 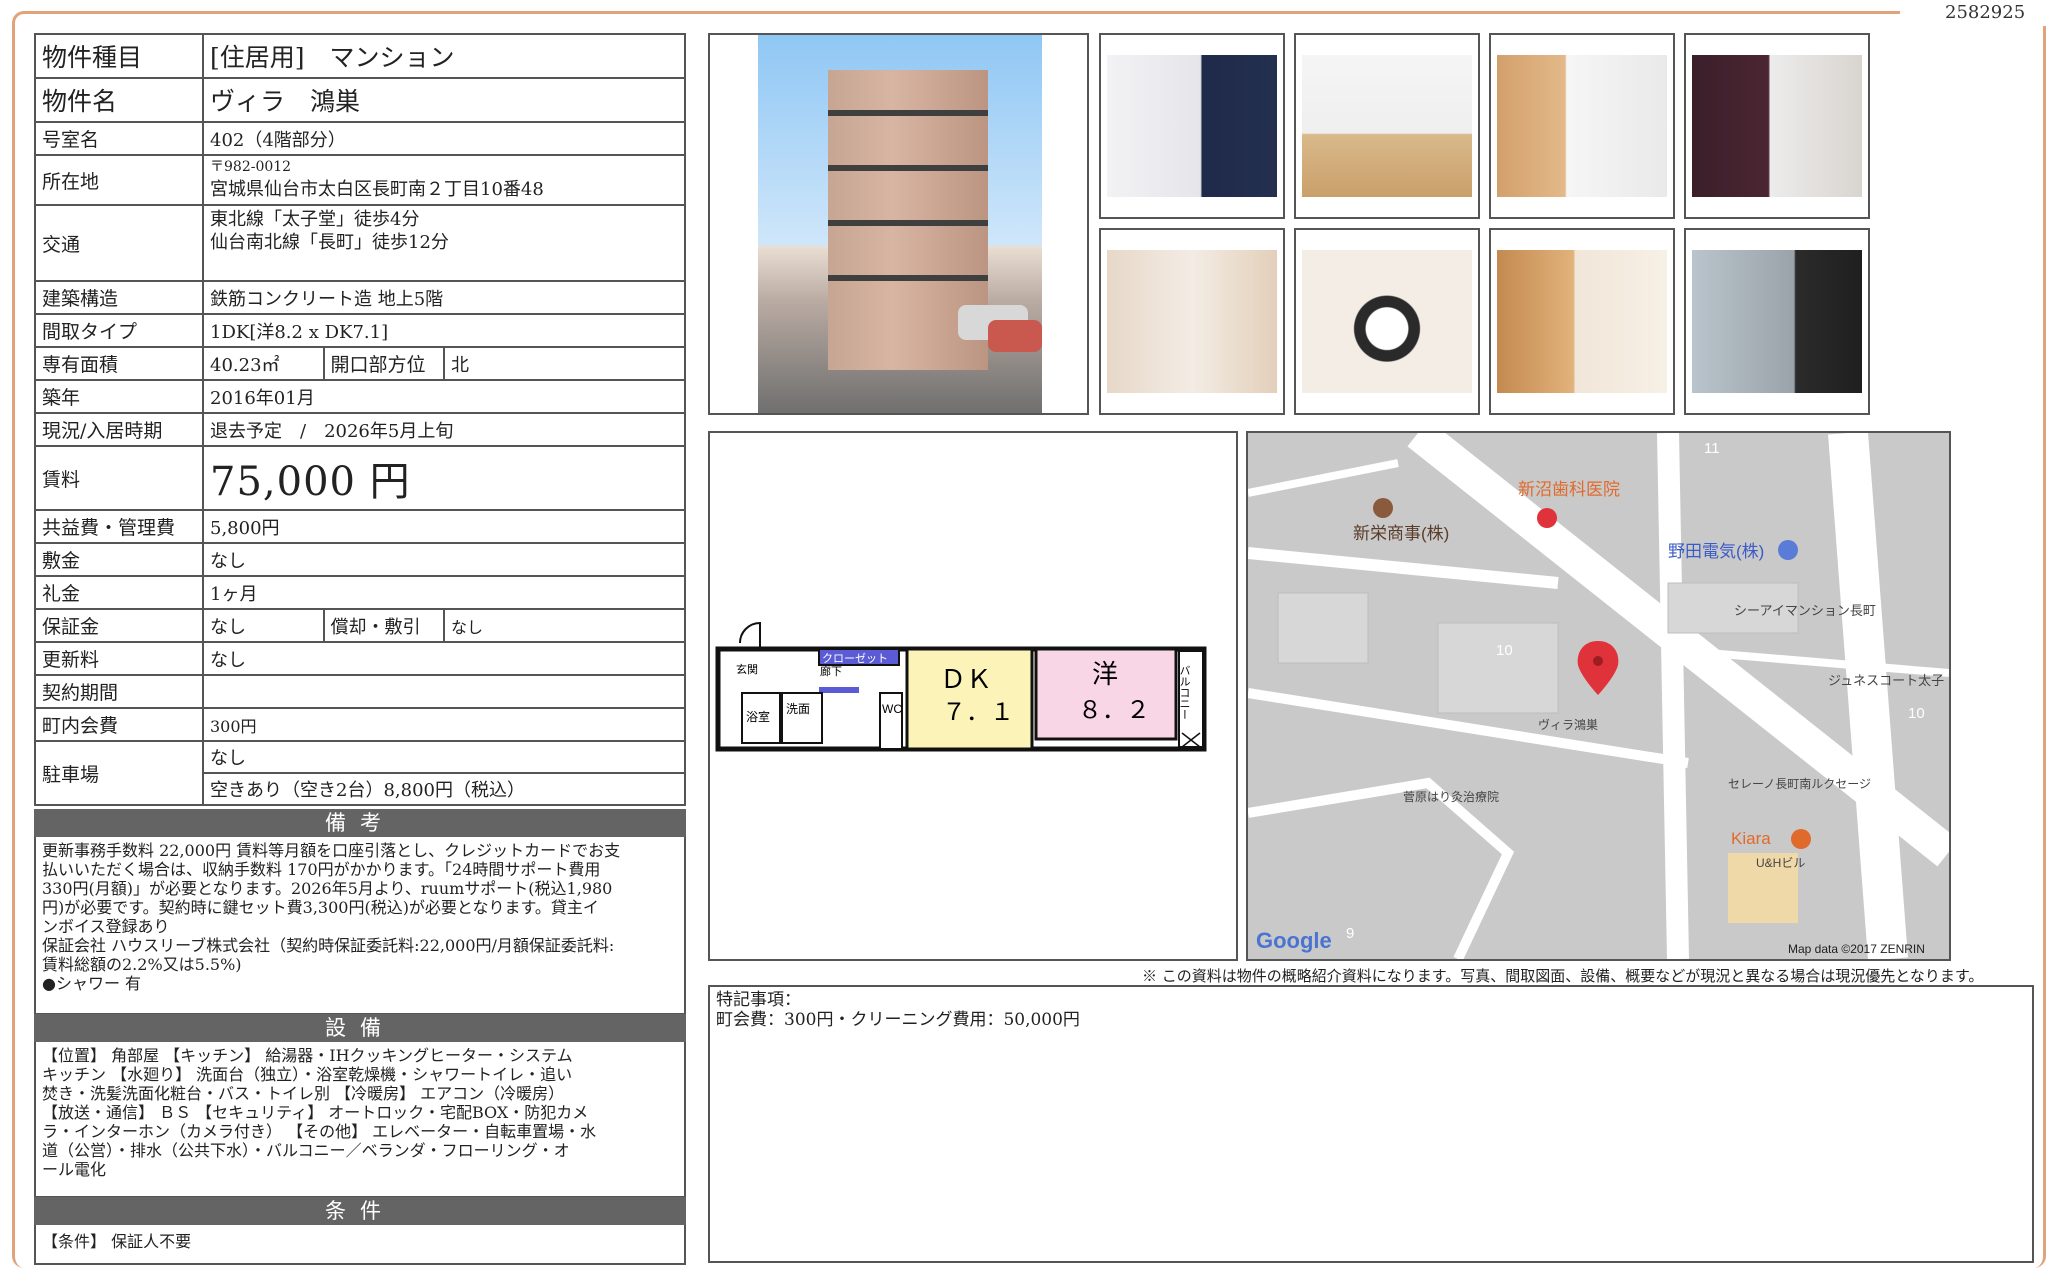 What do you see at coordinates (307, 1074) in the screenshot?
I see `equipment-line: キッチン 【水廻り】 洗面台（独立）・浴室乾燥機・シャワートイレ・追い` at bounding box center [307, 1074].